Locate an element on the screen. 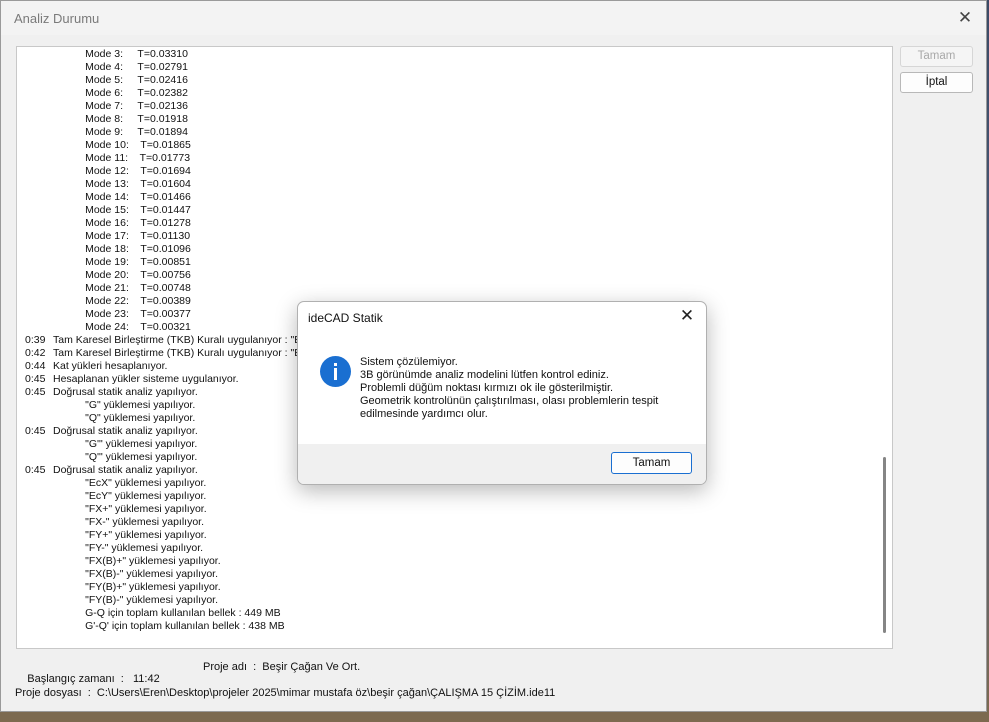 This screenshot has width=989, height=722. dialog-title: ideCAD Statik is located at coordinates (345, 318).